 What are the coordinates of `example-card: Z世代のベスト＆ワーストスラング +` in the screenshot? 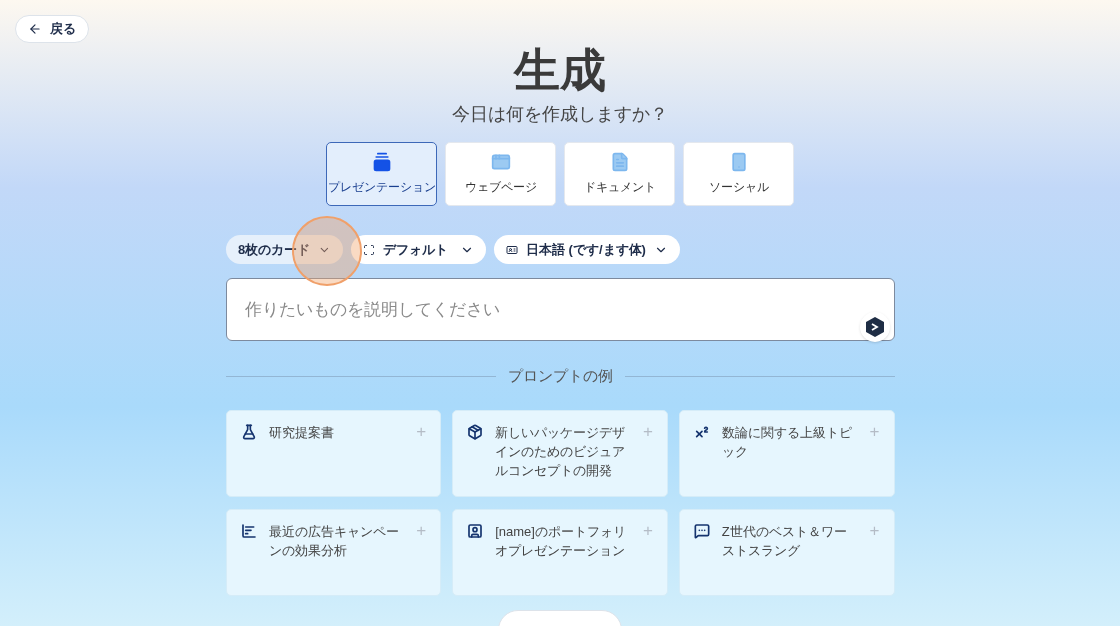 It's located at (786, 552).